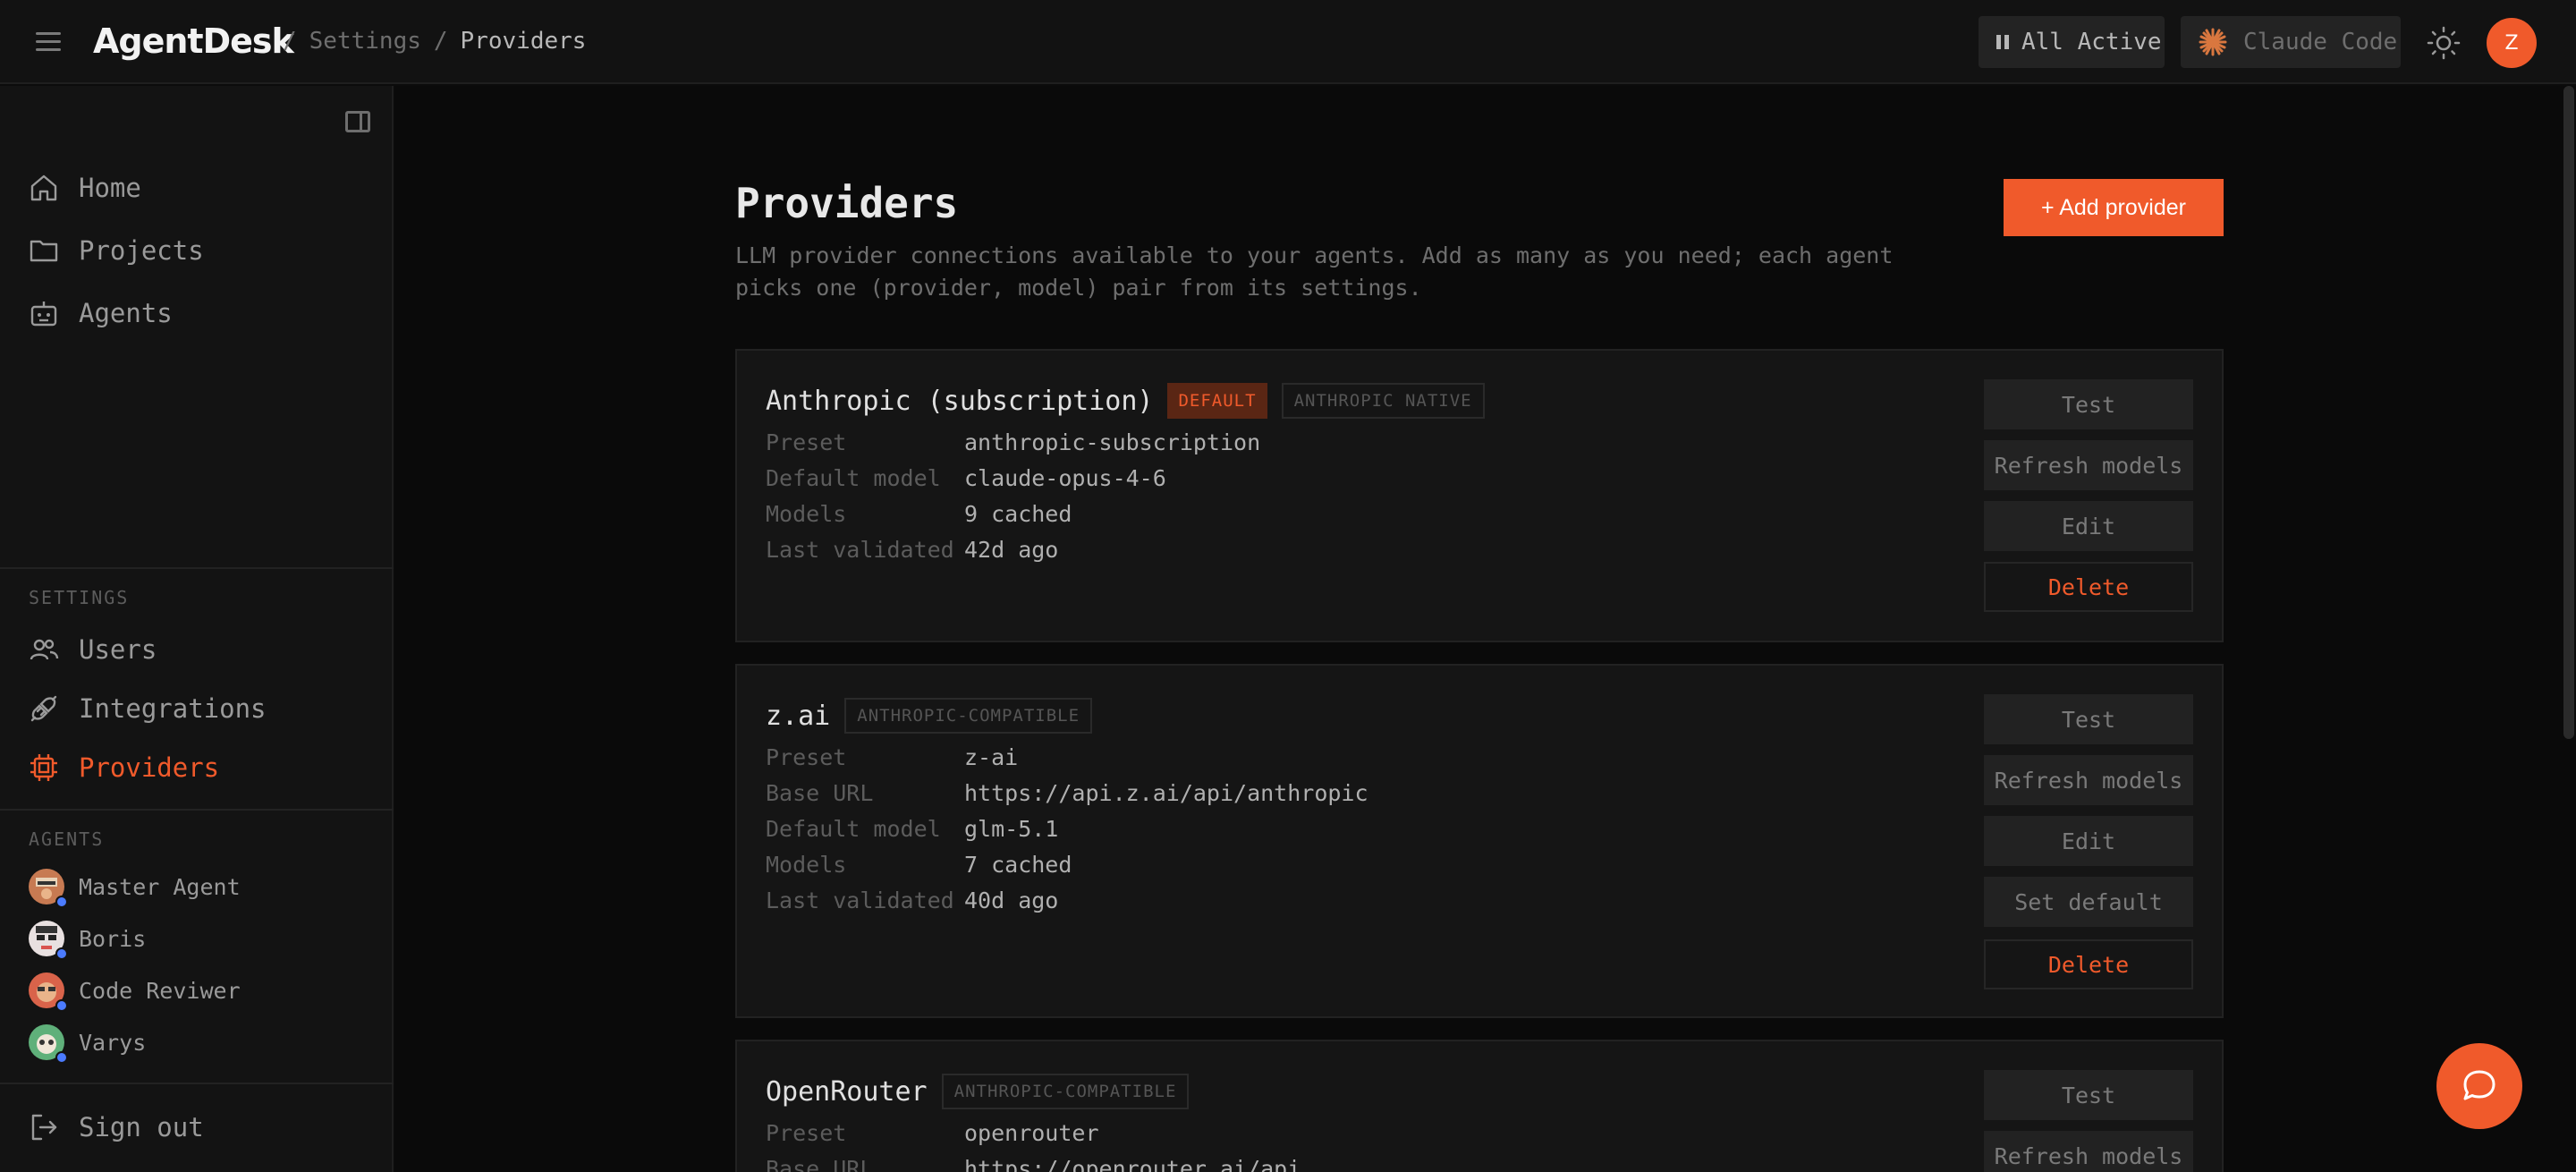 The image size is (2576, 1172). What do you see at coordinates (44, 1127) in the screenshot?
I see `sign-out-icon` at bounding box center [44, 1127].